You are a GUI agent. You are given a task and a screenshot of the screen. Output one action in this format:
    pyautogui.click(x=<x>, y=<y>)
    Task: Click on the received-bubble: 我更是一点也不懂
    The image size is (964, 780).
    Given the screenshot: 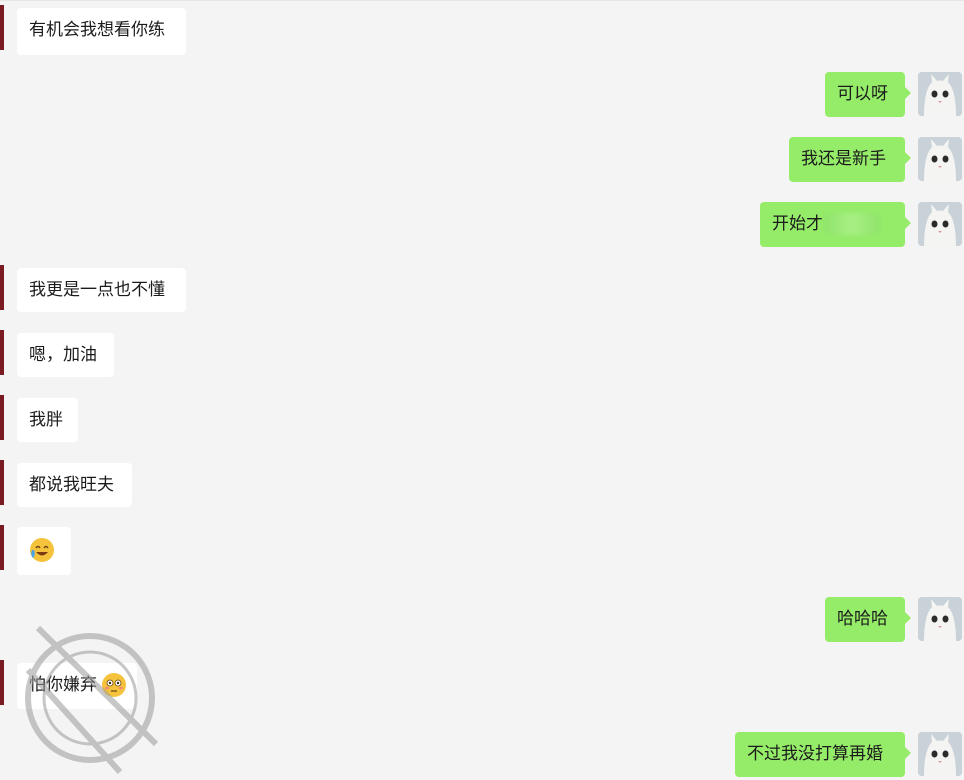 What is the action you would take?
    pyautogui.click(x=101, y=290)
    